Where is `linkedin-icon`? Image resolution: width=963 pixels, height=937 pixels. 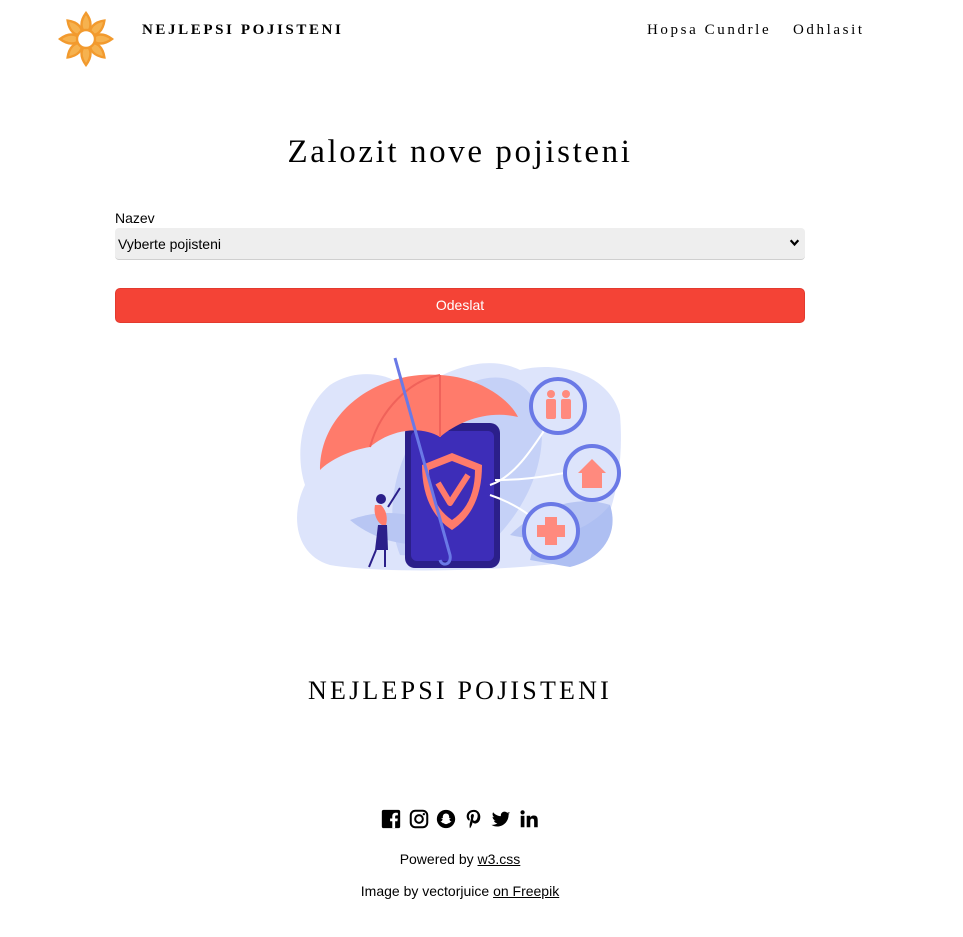
linkedin-icon is located at coordinates (529, 819).